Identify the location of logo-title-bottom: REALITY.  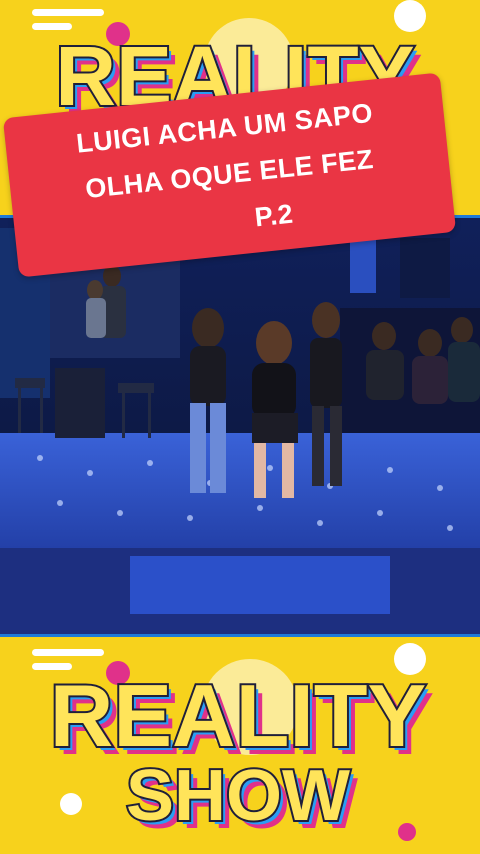
(238, 715).